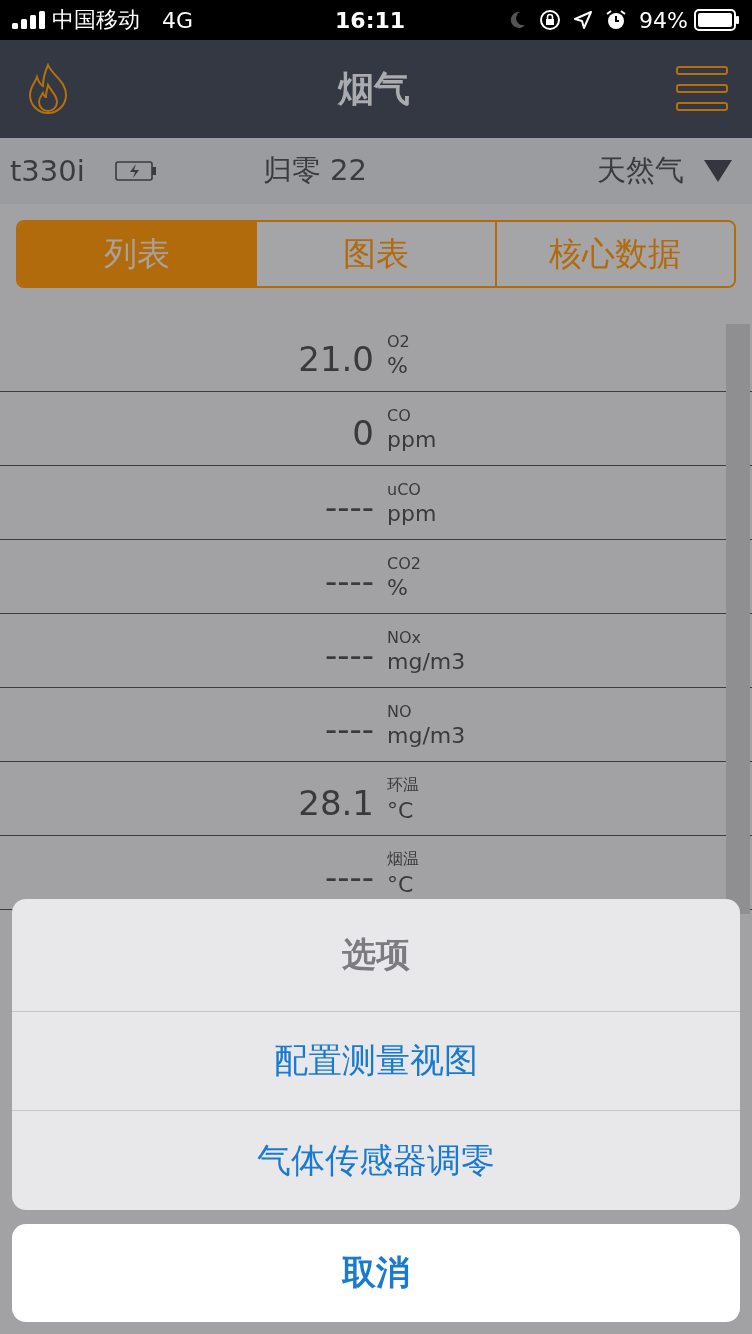  I want to click on reading-name: CO2, so click(404, 563).